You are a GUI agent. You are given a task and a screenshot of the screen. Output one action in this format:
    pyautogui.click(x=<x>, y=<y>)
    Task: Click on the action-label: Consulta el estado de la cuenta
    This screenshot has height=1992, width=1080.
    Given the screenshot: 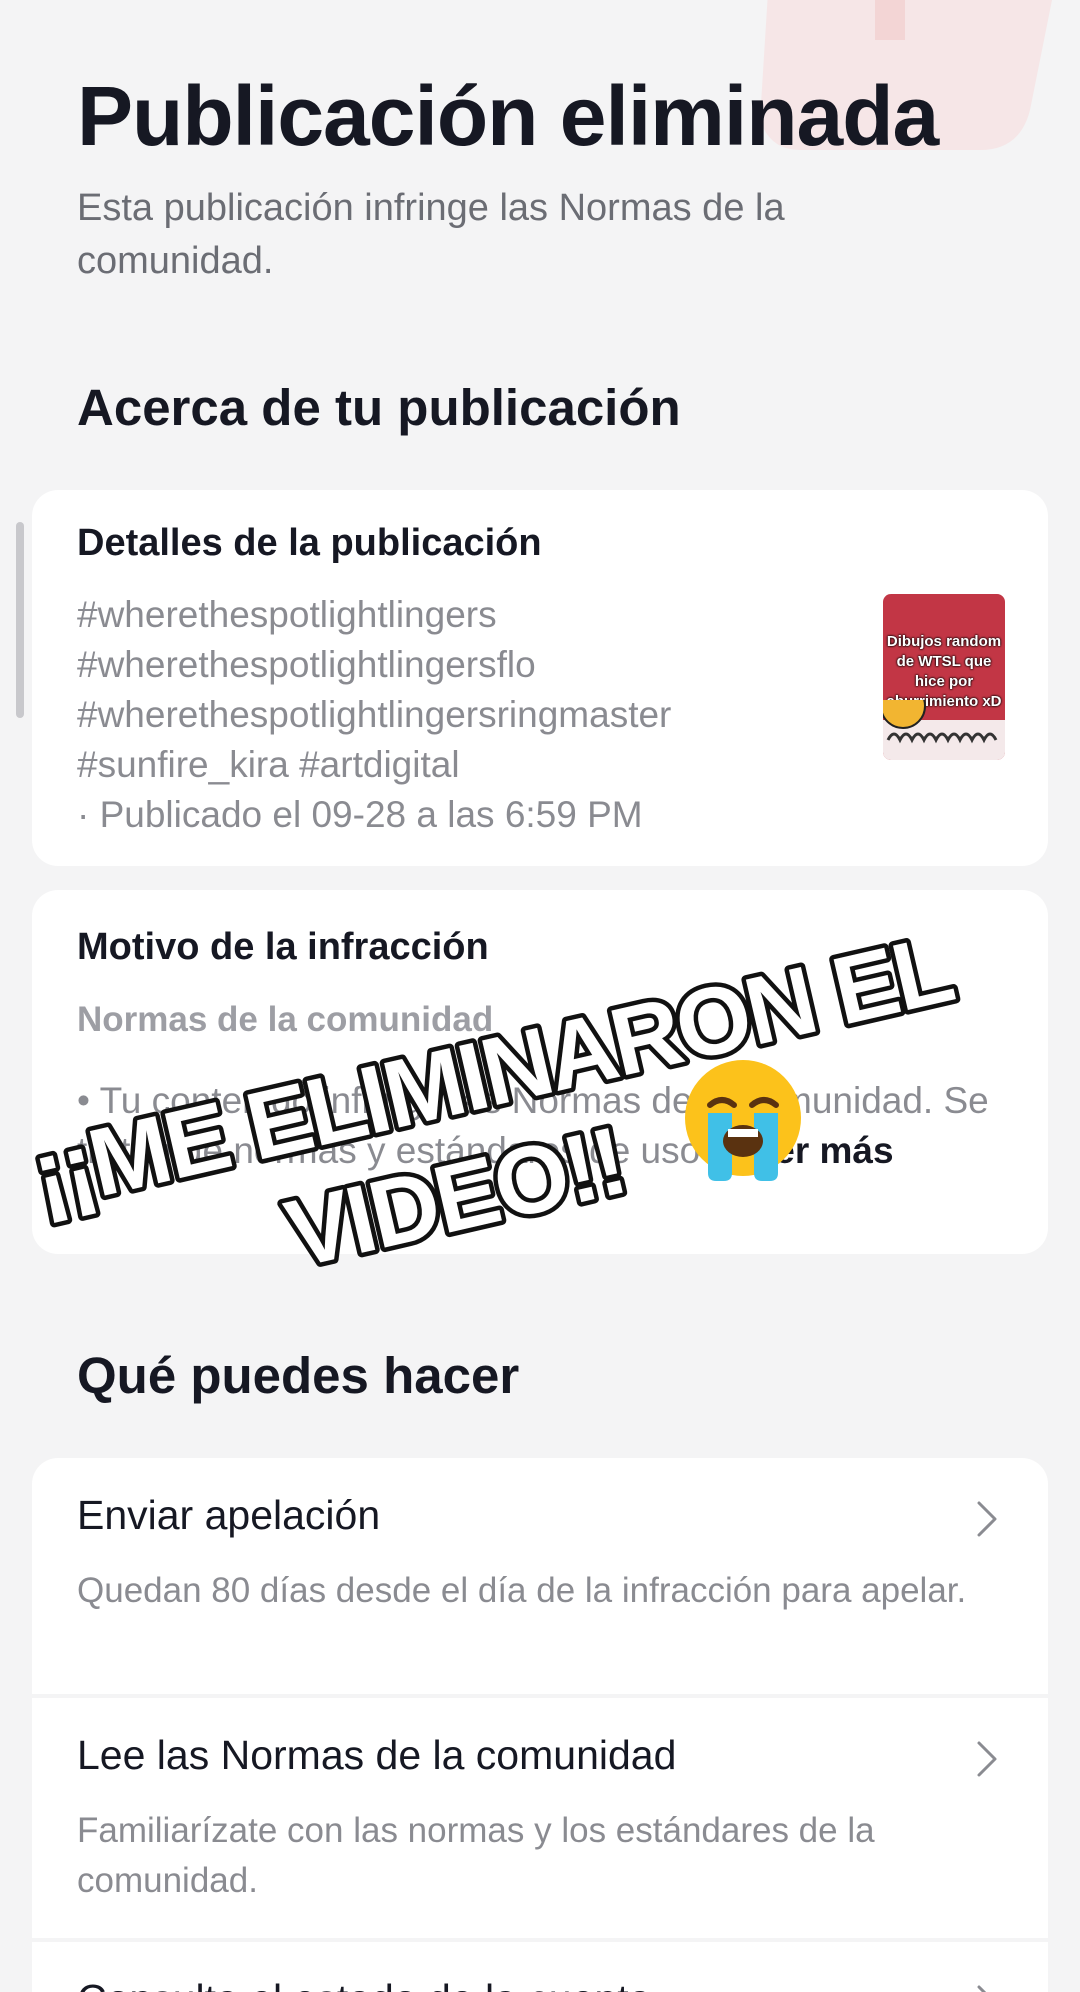 What is the action you would take?
    pyautogui.click(x=364, y=1984)
    